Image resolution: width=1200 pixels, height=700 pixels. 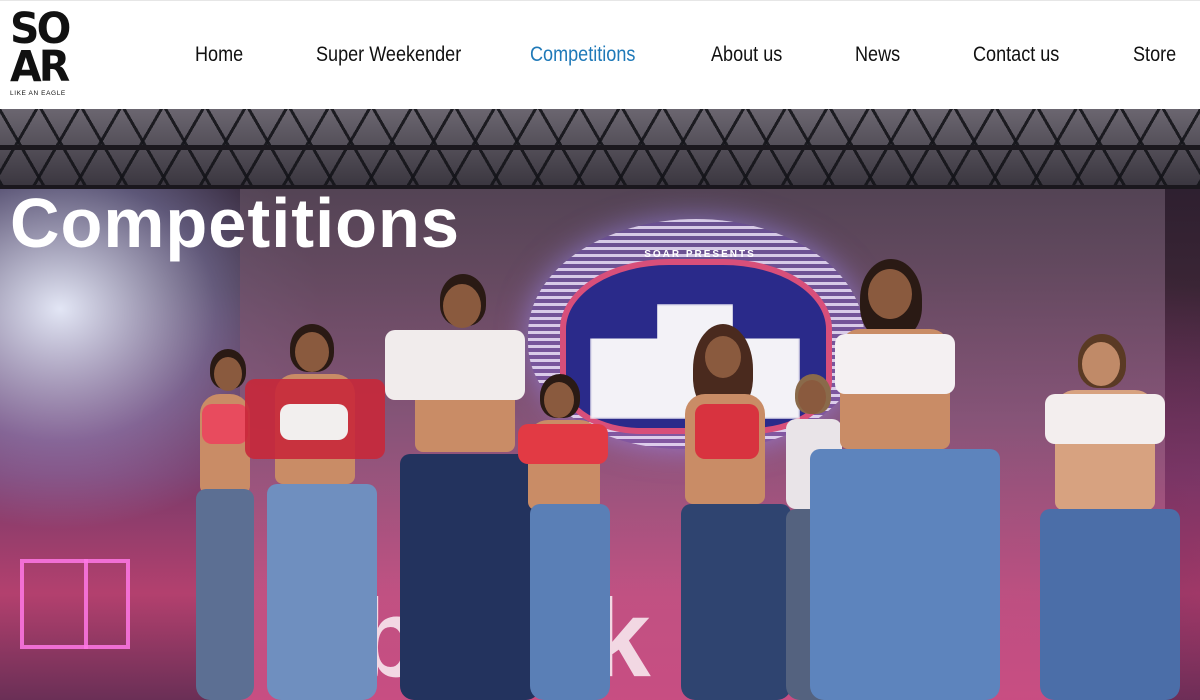 I want to click on nav-store: Store, so click(x=1154, y=55).